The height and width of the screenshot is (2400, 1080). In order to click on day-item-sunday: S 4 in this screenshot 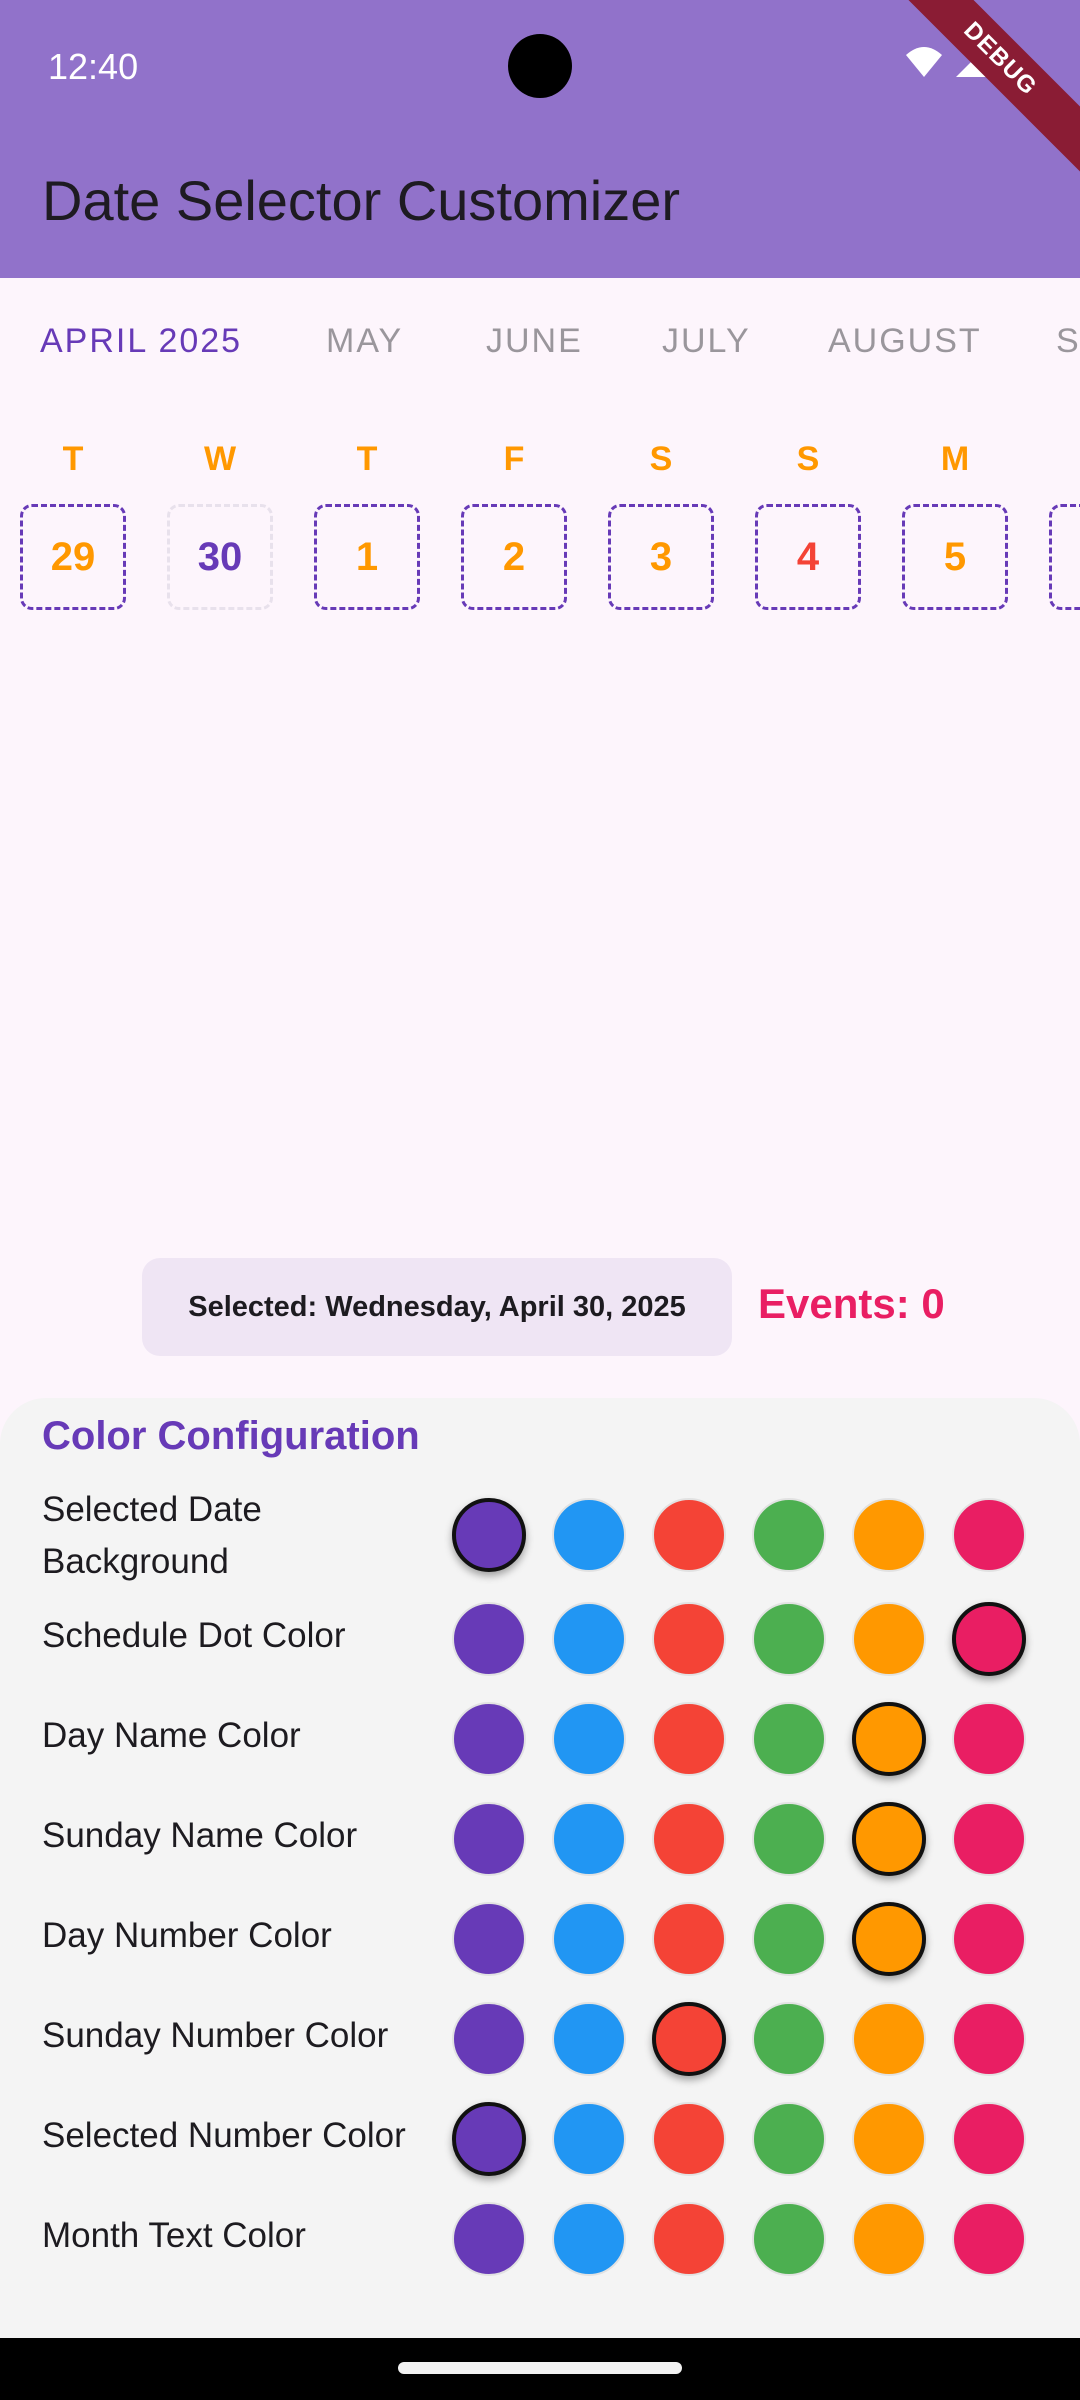, I will do `click(808, 522)`.